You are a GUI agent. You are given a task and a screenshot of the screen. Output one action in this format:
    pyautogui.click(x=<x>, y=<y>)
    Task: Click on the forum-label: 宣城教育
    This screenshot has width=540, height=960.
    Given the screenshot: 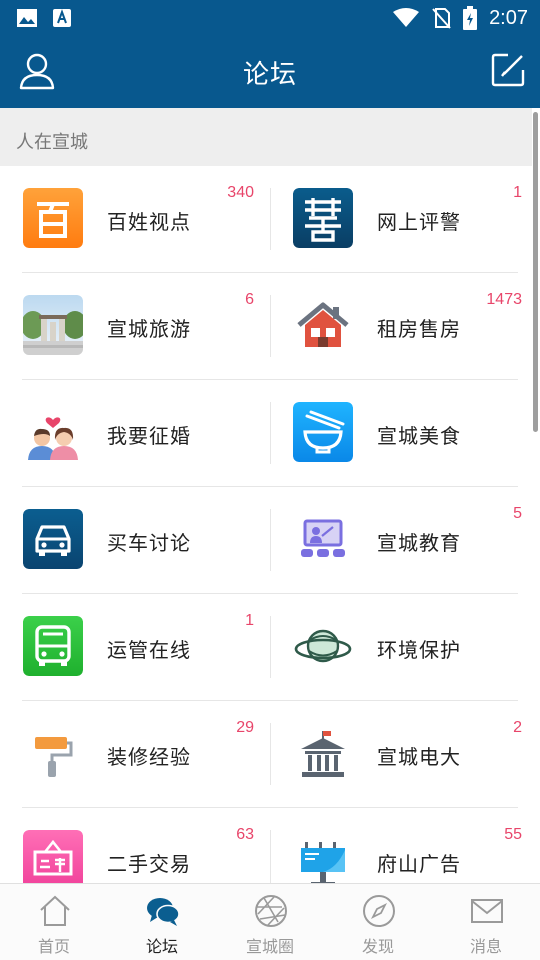 What is the action you would take?
    pyautogui.click(x=419, y=543)
    